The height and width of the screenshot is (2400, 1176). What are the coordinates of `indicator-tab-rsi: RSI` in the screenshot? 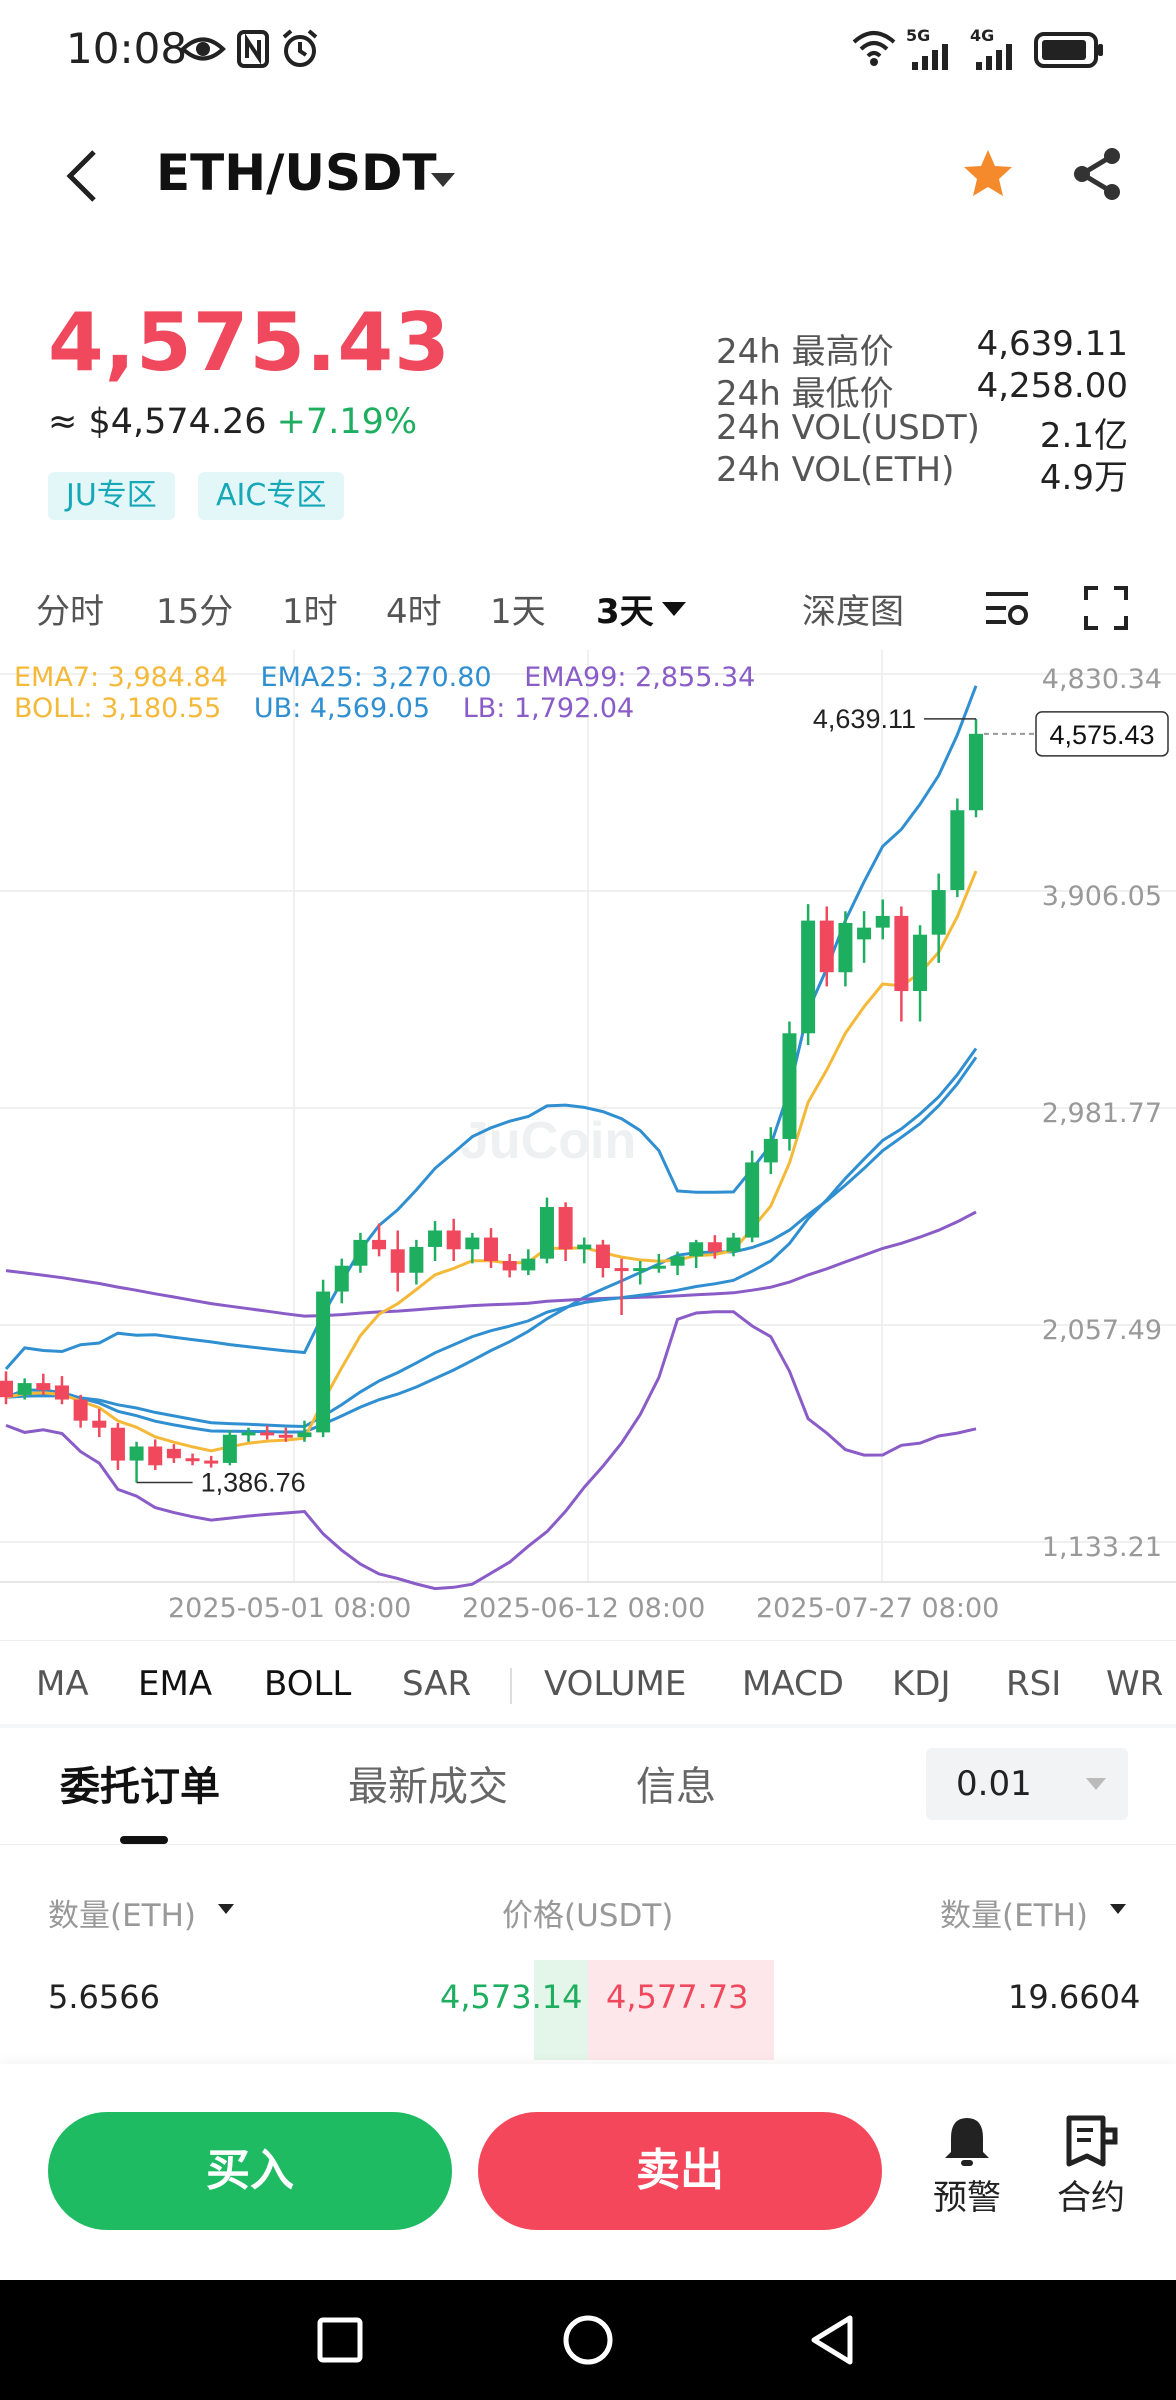 It's located at (1033, 1684).